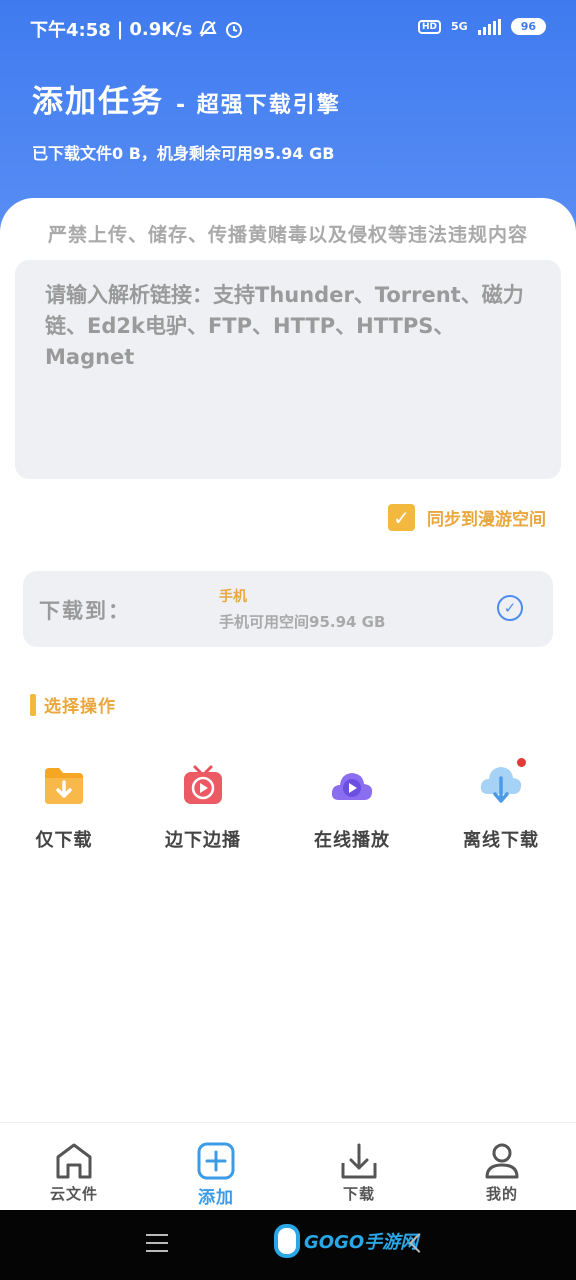  What do you see at coordinates (203, 786) in the screenshot?
I see `tv-play-icon` at bounding box center [203, 786].